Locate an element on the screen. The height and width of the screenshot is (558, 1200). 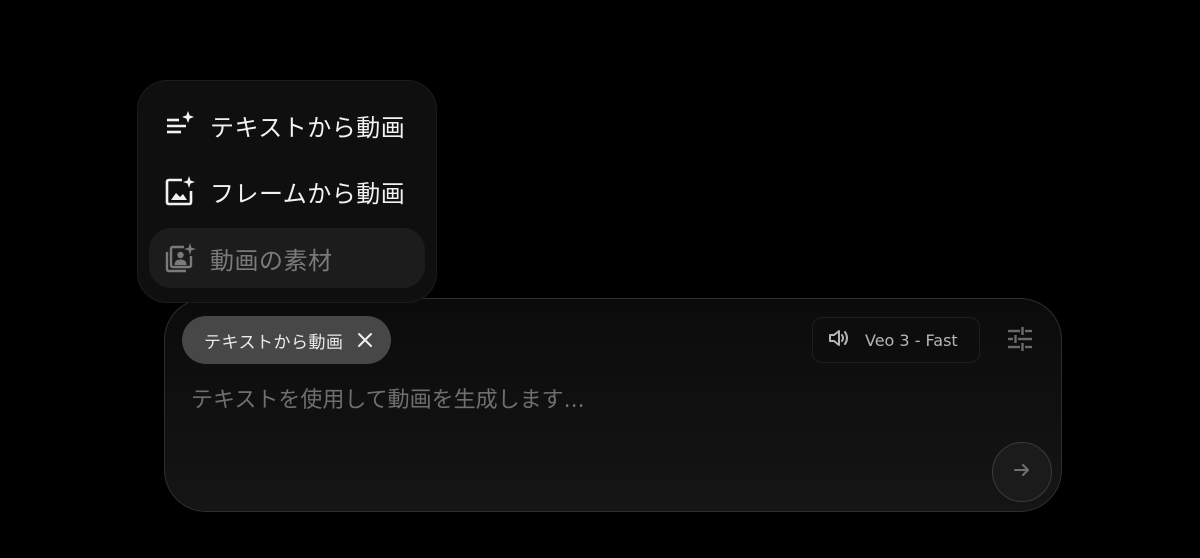
prompt-input is located at coordinates (591, 400).